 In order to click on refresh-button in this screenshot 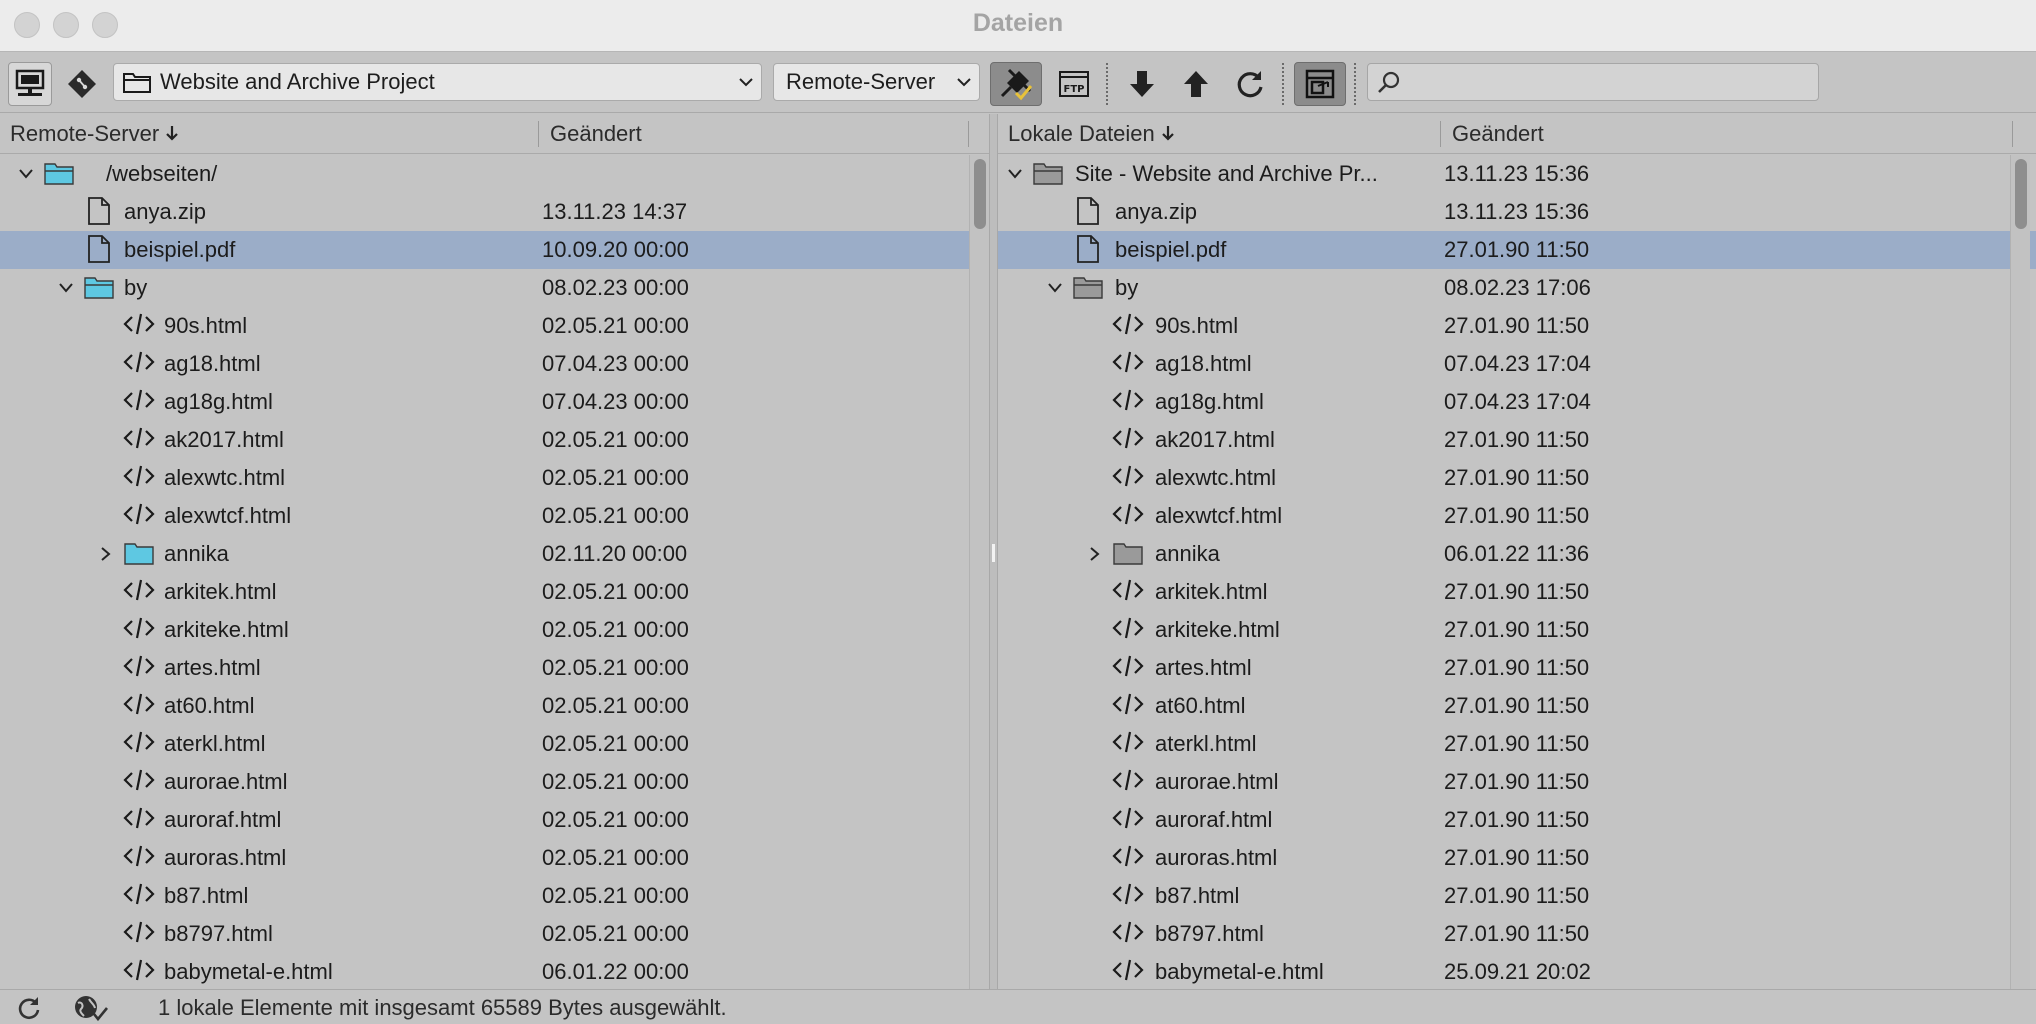, I will do `click(1250, 84)`.